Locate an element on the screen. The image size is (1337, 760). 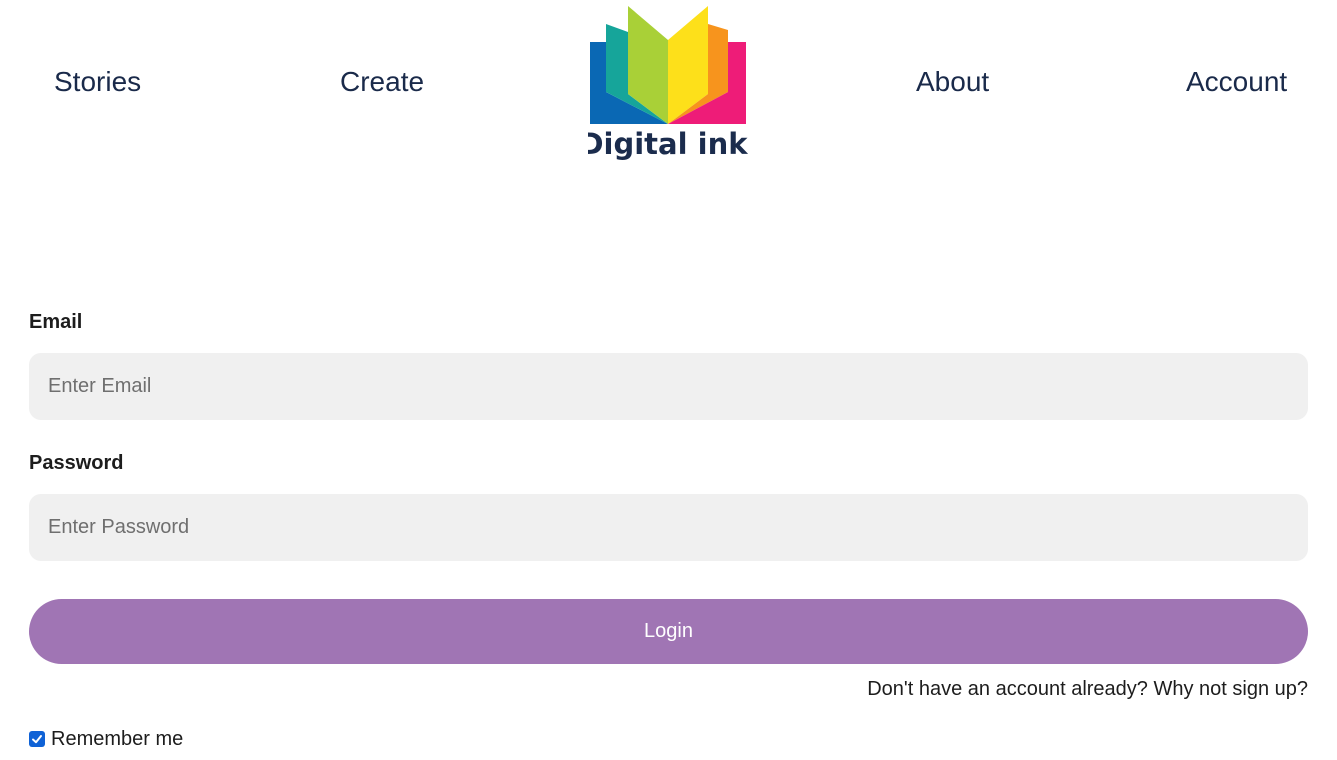
email-field is located at coordinates (668, 386).